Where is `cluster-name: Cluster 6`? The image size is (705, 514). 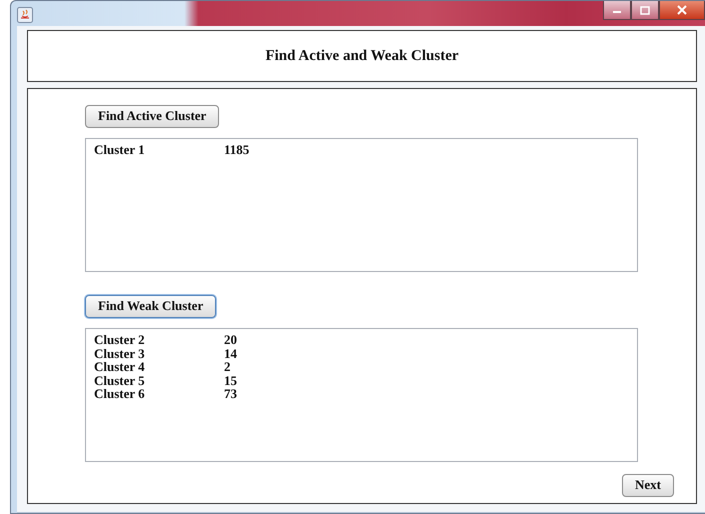 cluster-name: Cluster 6 is located at coordinates (120, 394).